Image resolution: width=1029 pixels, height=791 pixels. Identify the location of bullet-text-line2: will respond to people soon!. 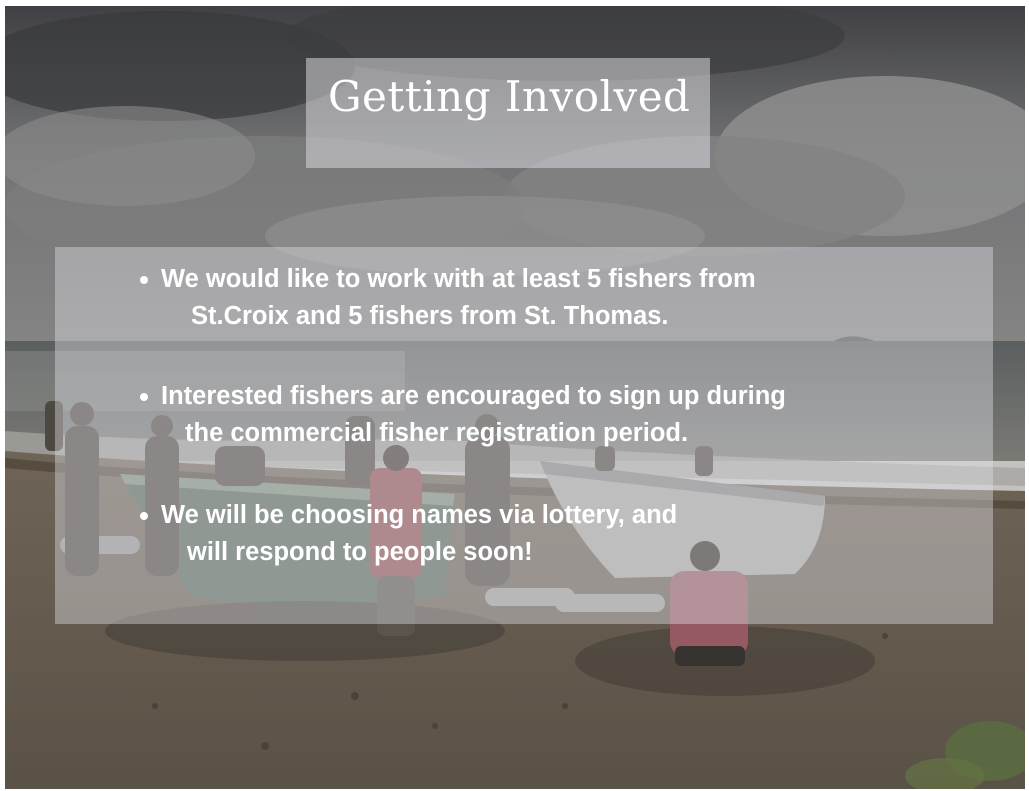
(360, 552).